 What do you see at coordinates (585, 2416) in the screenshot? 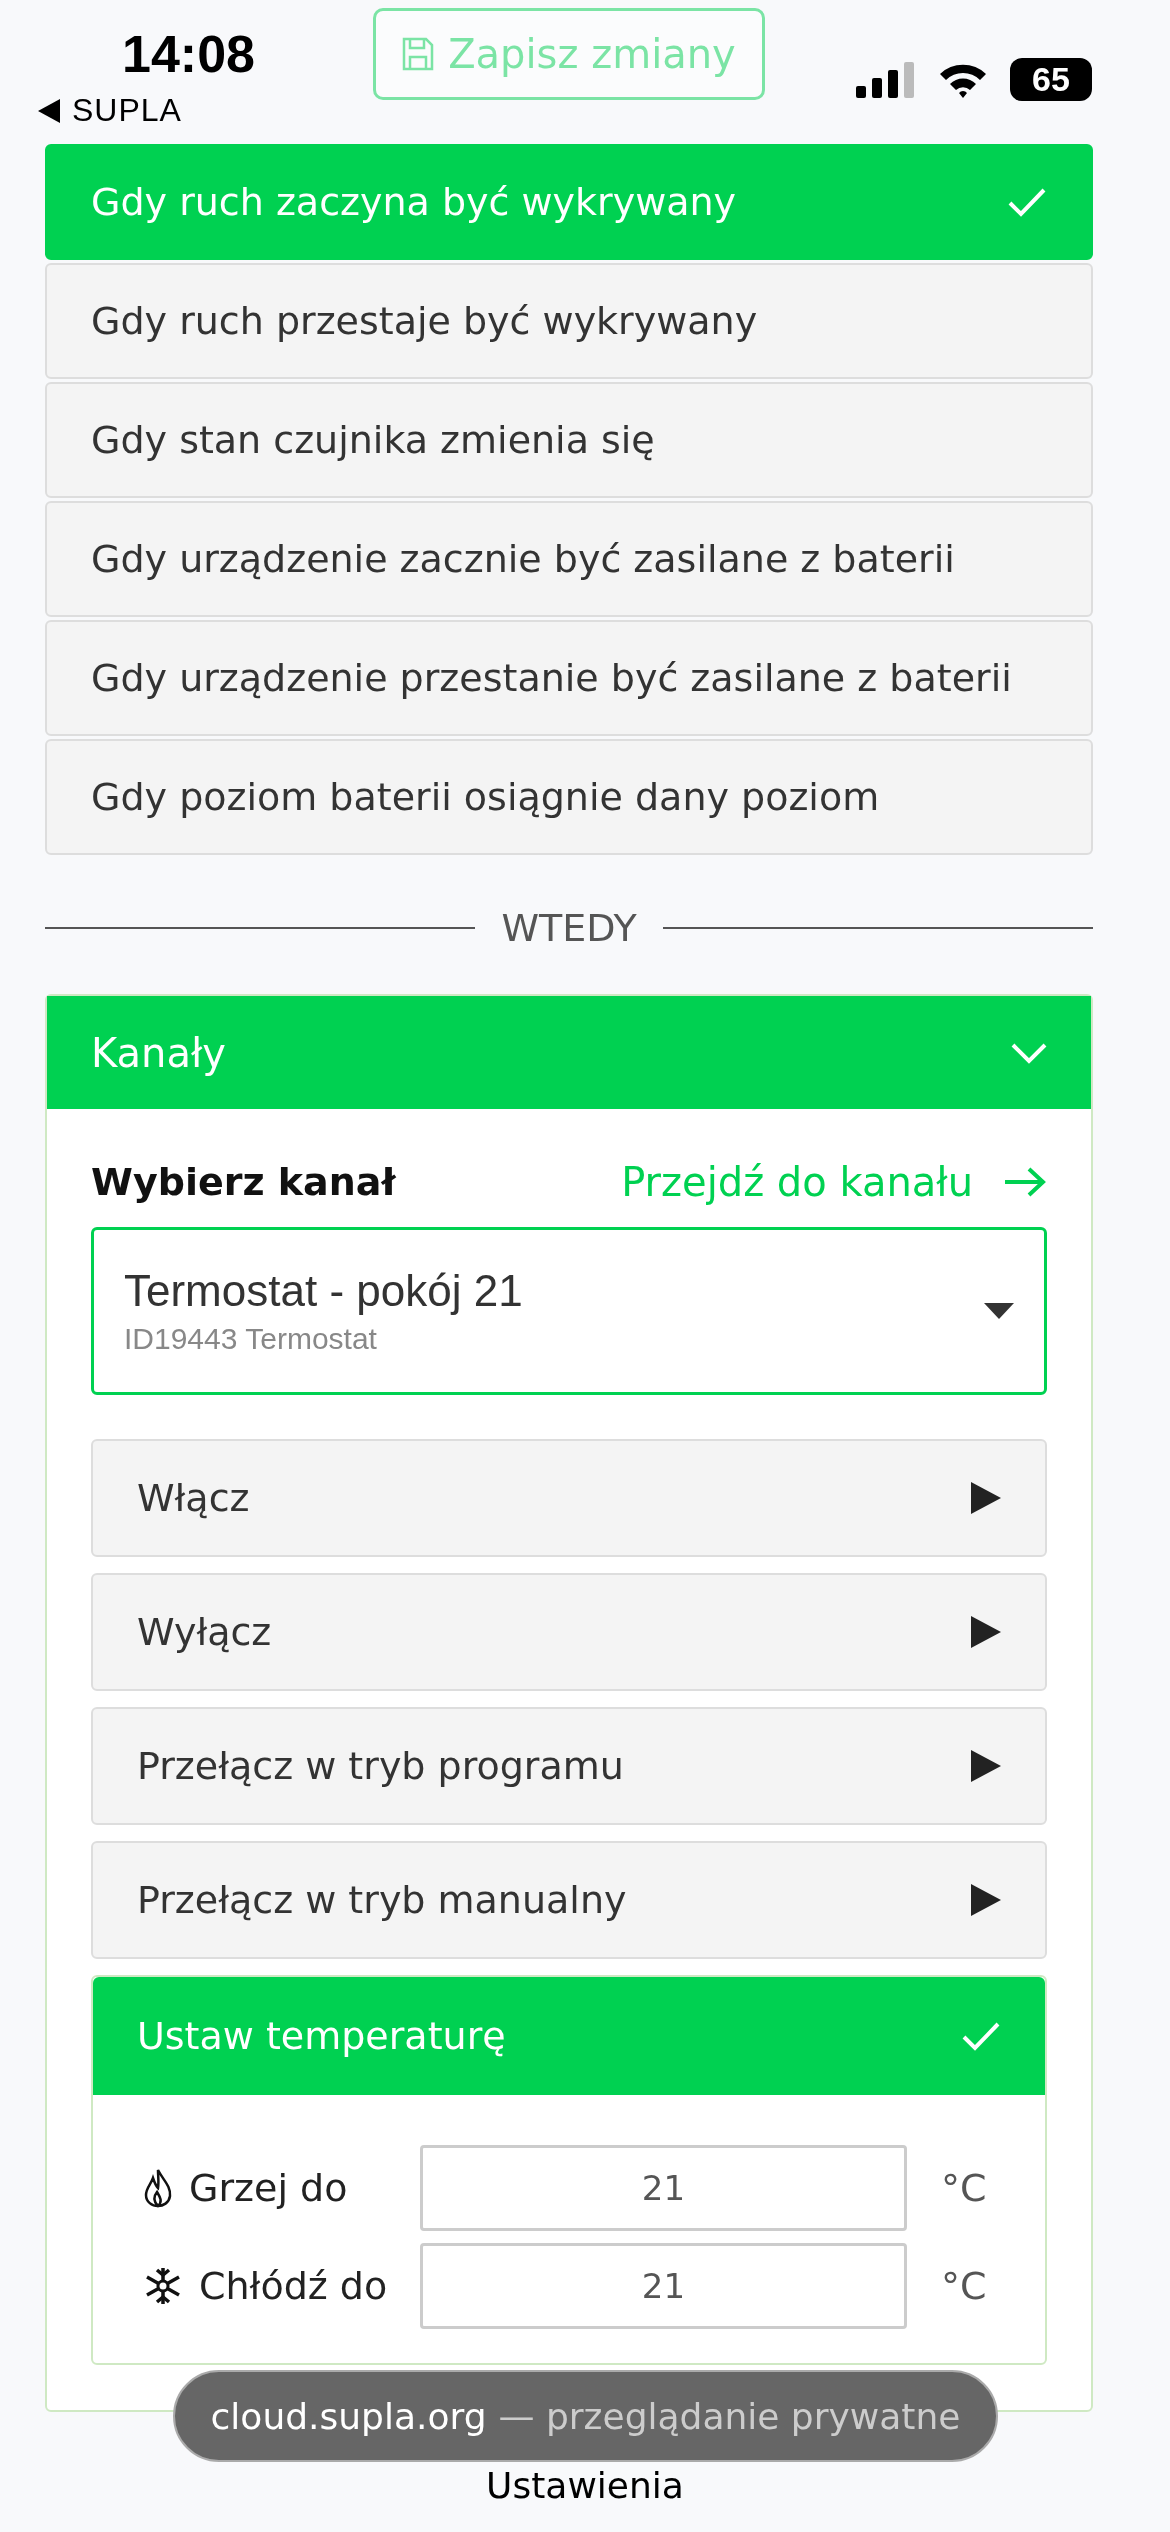
I see `browser-toast: cloud.supla.org — przeglądanie prywatne` at bounding box center [585, 2416].